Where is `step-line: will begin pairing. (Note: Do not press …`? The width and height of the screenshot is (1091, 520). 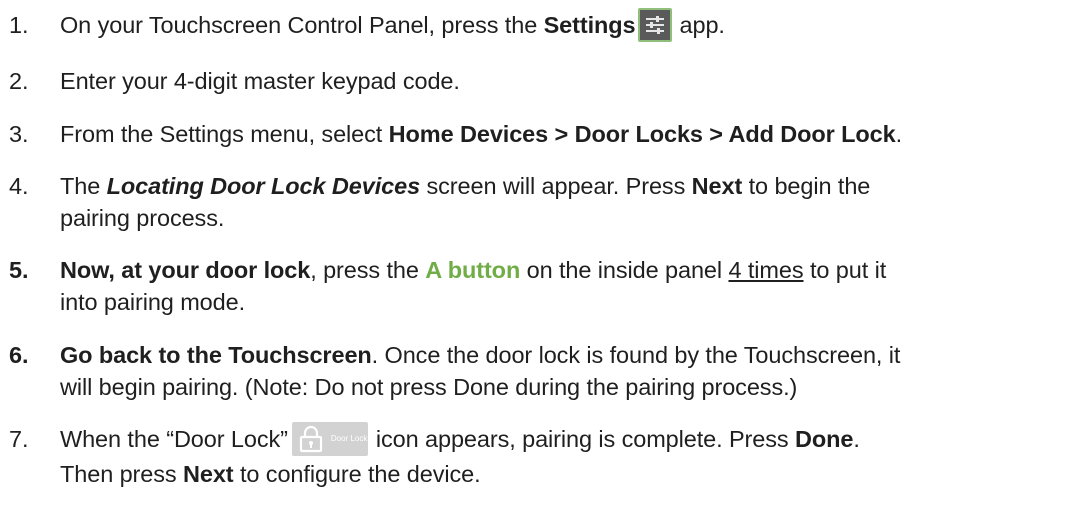
step-line: will begin pairing. (Note: Do not press … is located at coordinates (429, 387).